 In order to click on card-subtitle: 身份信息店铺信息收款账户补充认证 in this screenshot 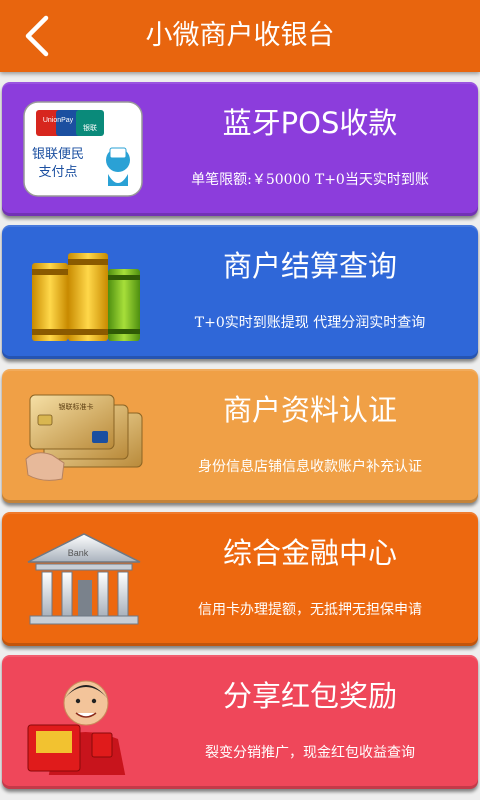, I will do `click(310, 467)`.